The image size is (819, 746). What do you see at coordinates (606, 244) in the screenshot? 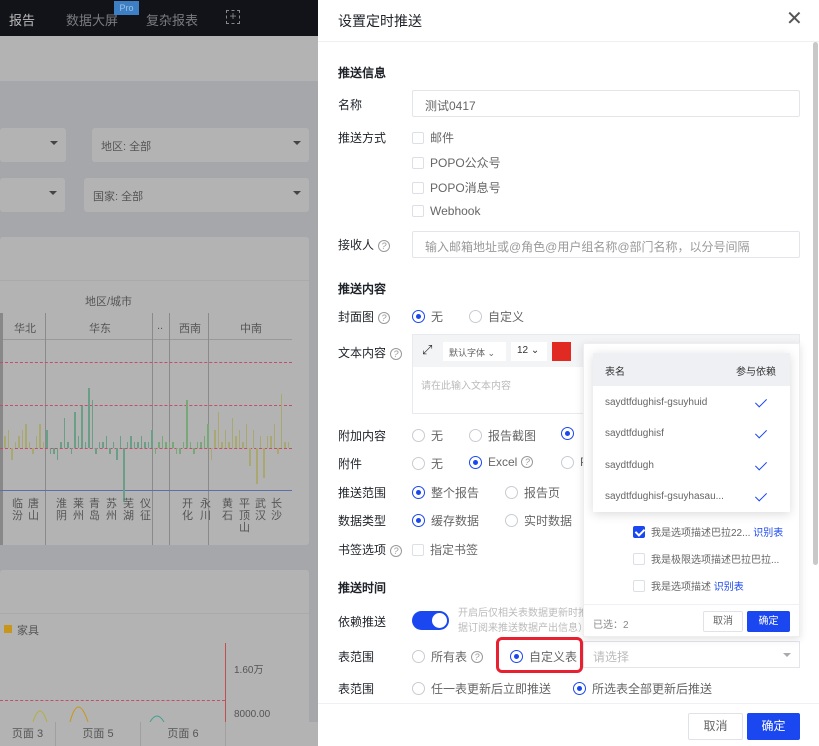
I see `receiver-input: 输入邮箱地址或@角色@用户组名称@部门名称，以分号间隔` at bounding box center [606, 244].